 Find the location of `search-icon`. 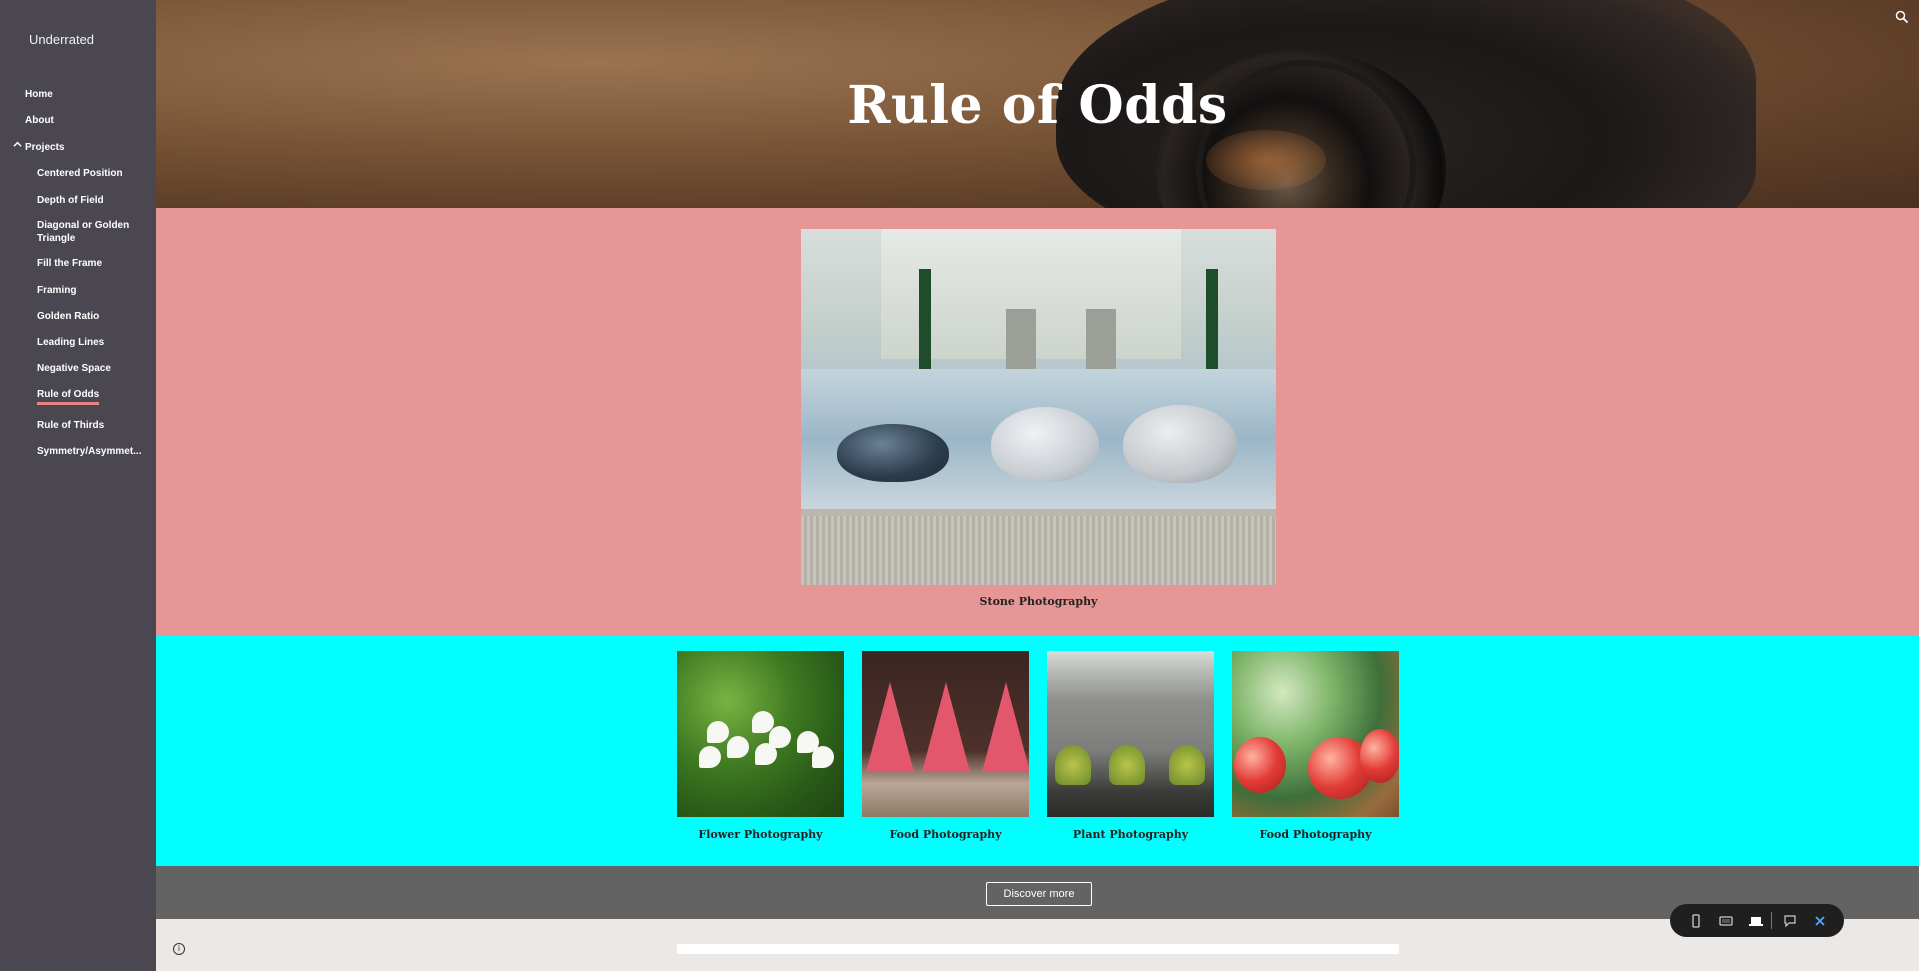

search-icon is located at coordinates (1903, 18).